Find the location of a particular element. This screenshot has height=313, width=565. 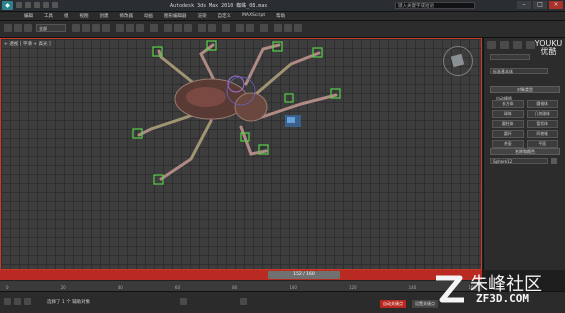

teapot-button: 茶壶 is located at coordinates (508, 144).